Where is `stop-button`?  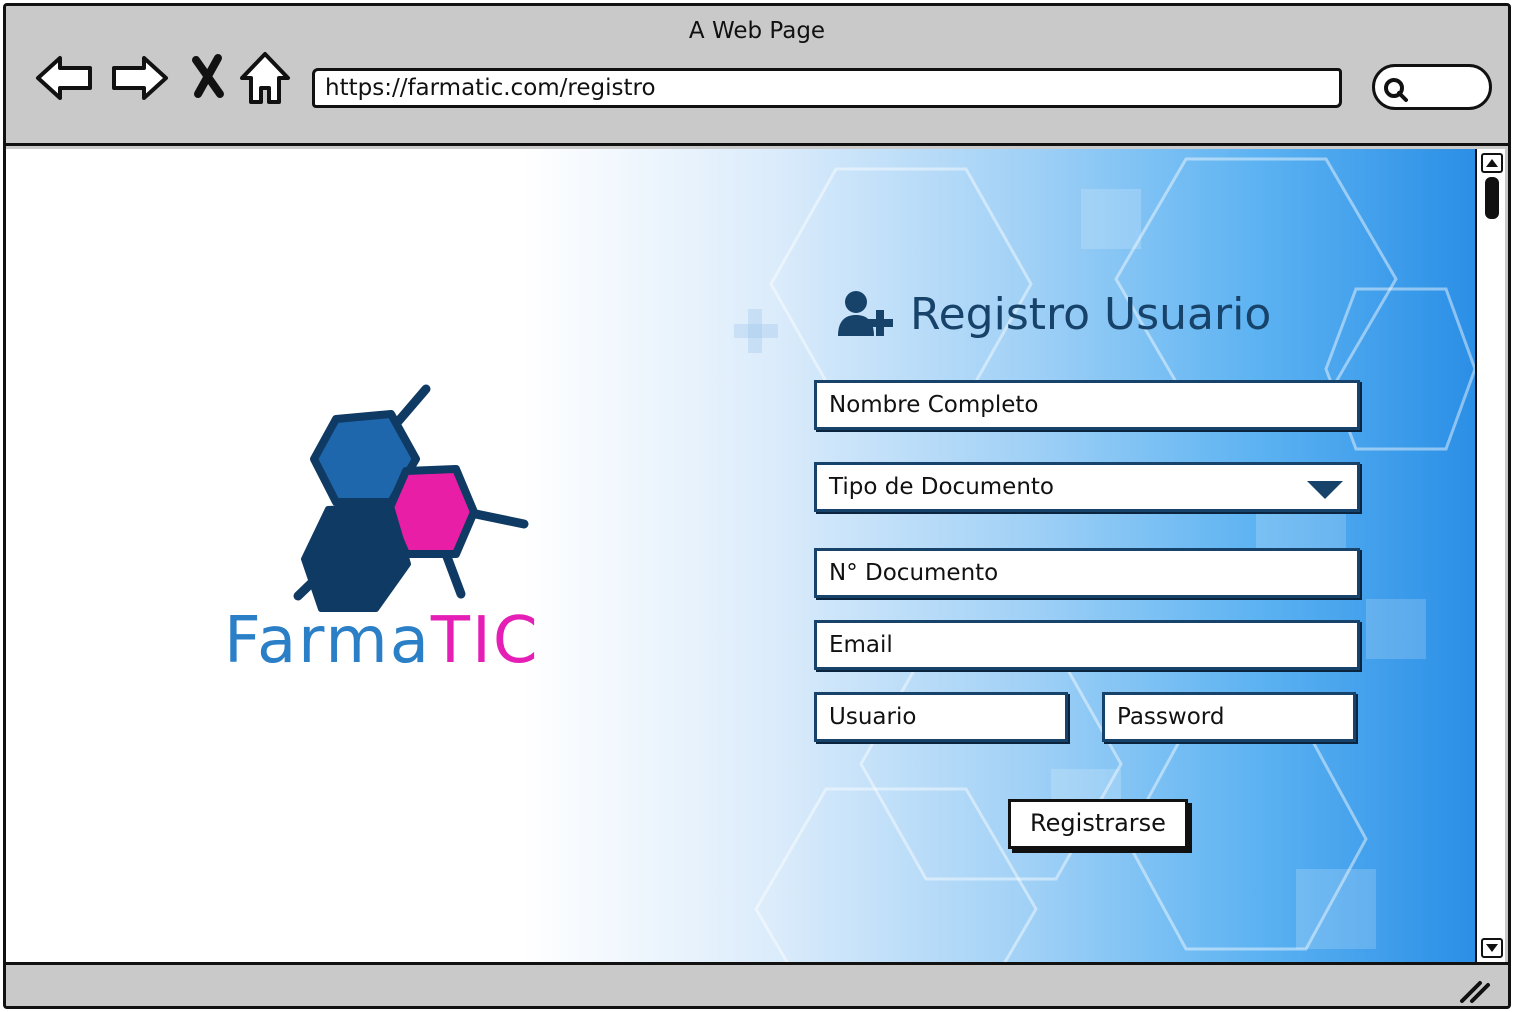
stop-button is located at coordinates (208, 78).